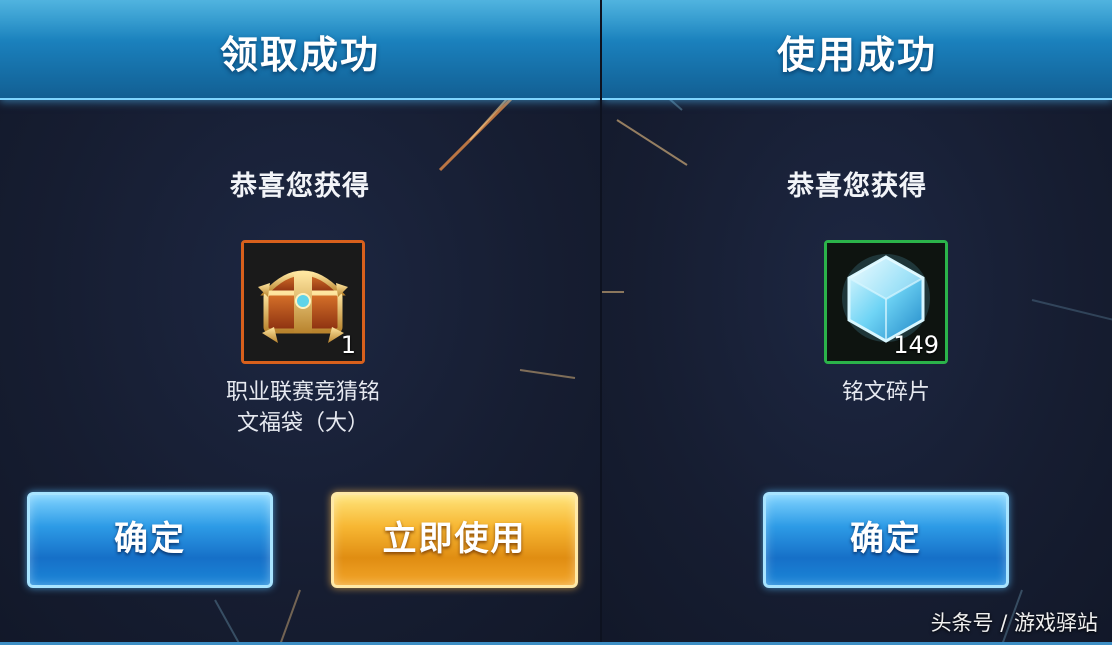 The height and width of the screenshot is (645, 1112). Describe the element at coordinates (916, 345) in the screenshot. I see `item-count: 149` at that location.